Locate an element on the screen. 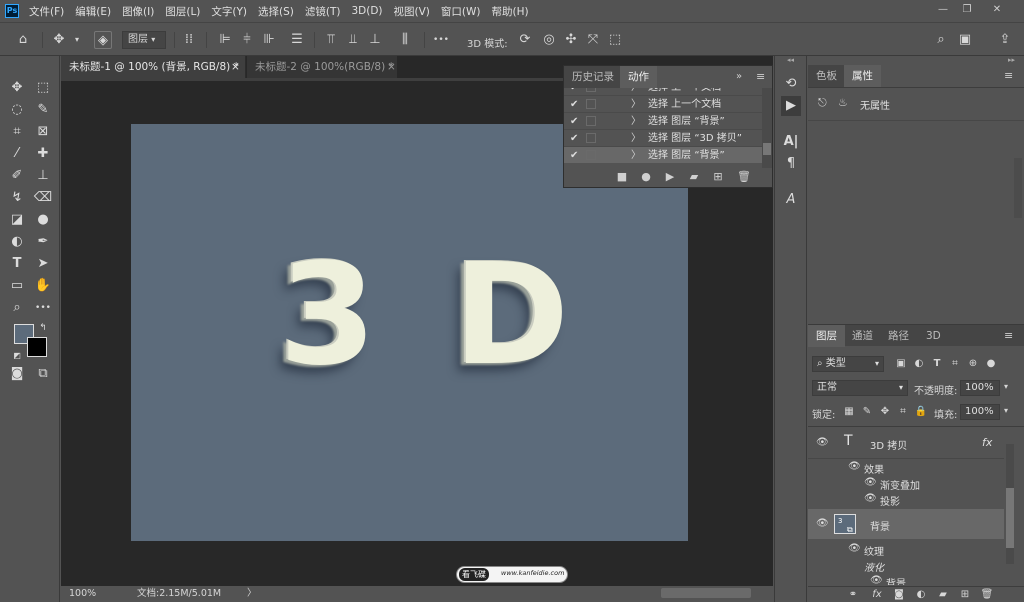 This screenshot has width=1024, height=602. link-icon: ⚭ is located at coordinates (853, 595).